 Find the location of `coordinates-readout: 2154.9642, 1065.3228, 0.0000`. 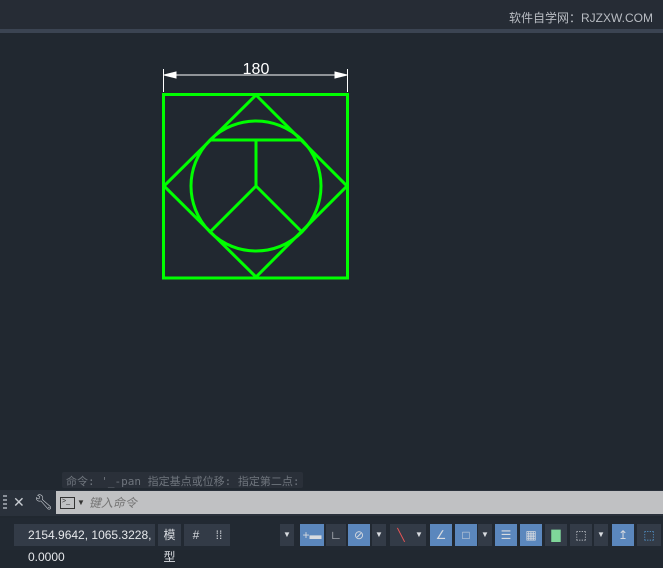

coordinates-readout: 2154.9642, 1065.3228, 0.0000 is located at coordinates (84, 544).